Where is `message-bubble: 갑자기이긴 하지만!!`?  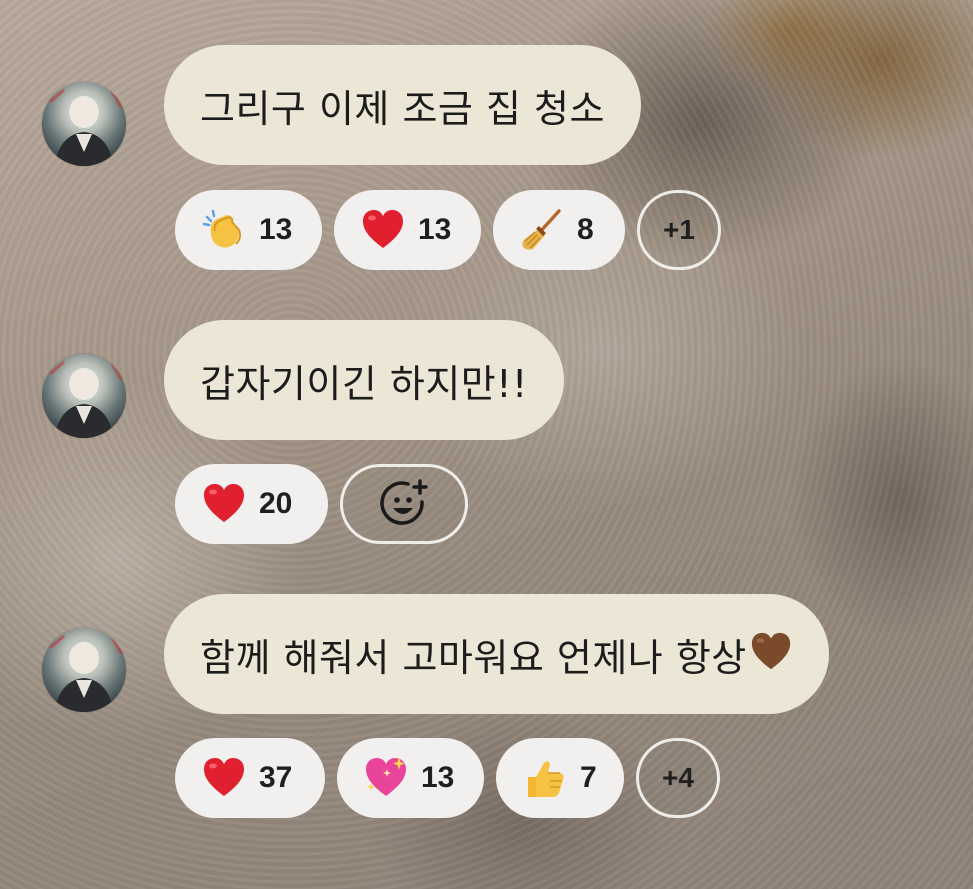
message-bubble: 갑자기이긴 하지만!! is located at coordinates (364, 380).